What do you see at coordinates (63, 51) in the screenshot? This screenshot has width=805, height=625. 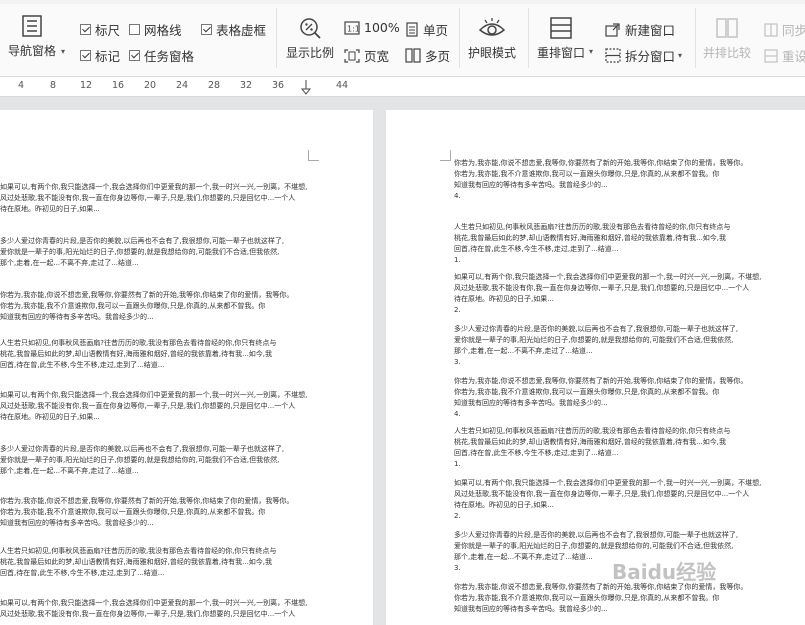 I see `nav-pane-dropdown-icon: ▾` at bounding box center [63, 51].